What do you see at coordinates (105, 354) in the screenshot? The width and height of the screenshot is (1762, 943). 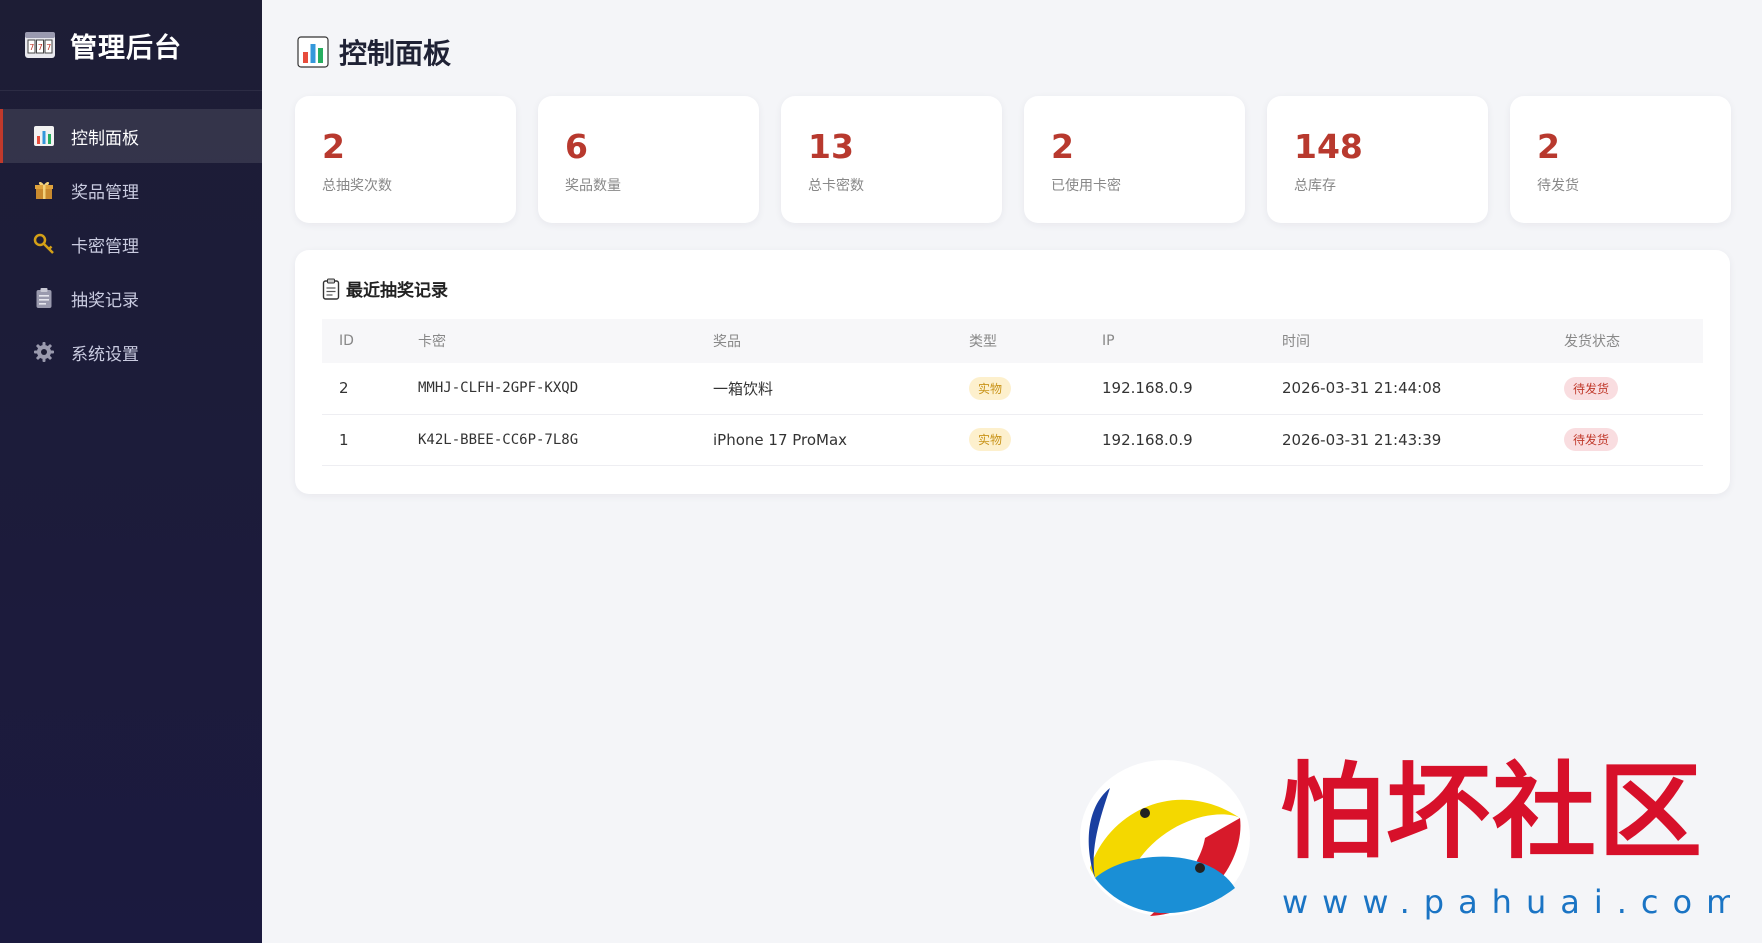 I see `sidebar-item-label: 系统设置` at bounding box center [105, 354].